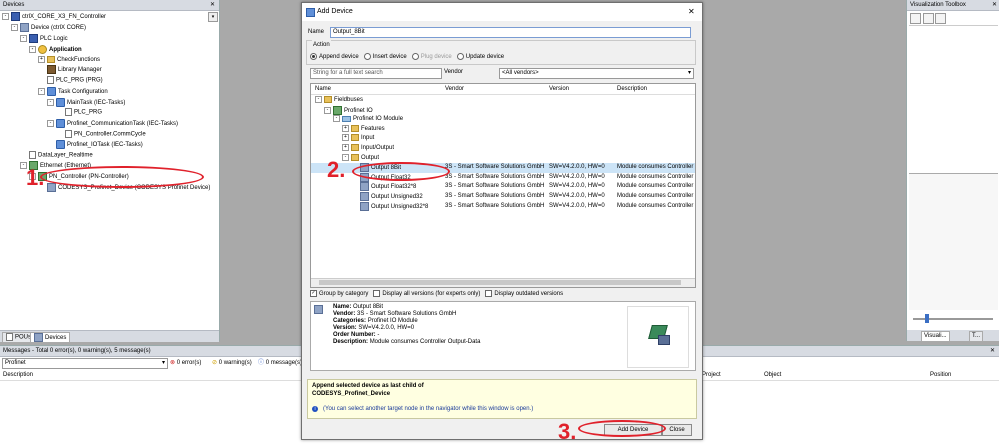 This screenshot has height=447, width=999. Describe the element at coordinates (524, 293) in the screenshot. I see `option-checkbox: Display outdated versions` at that location.